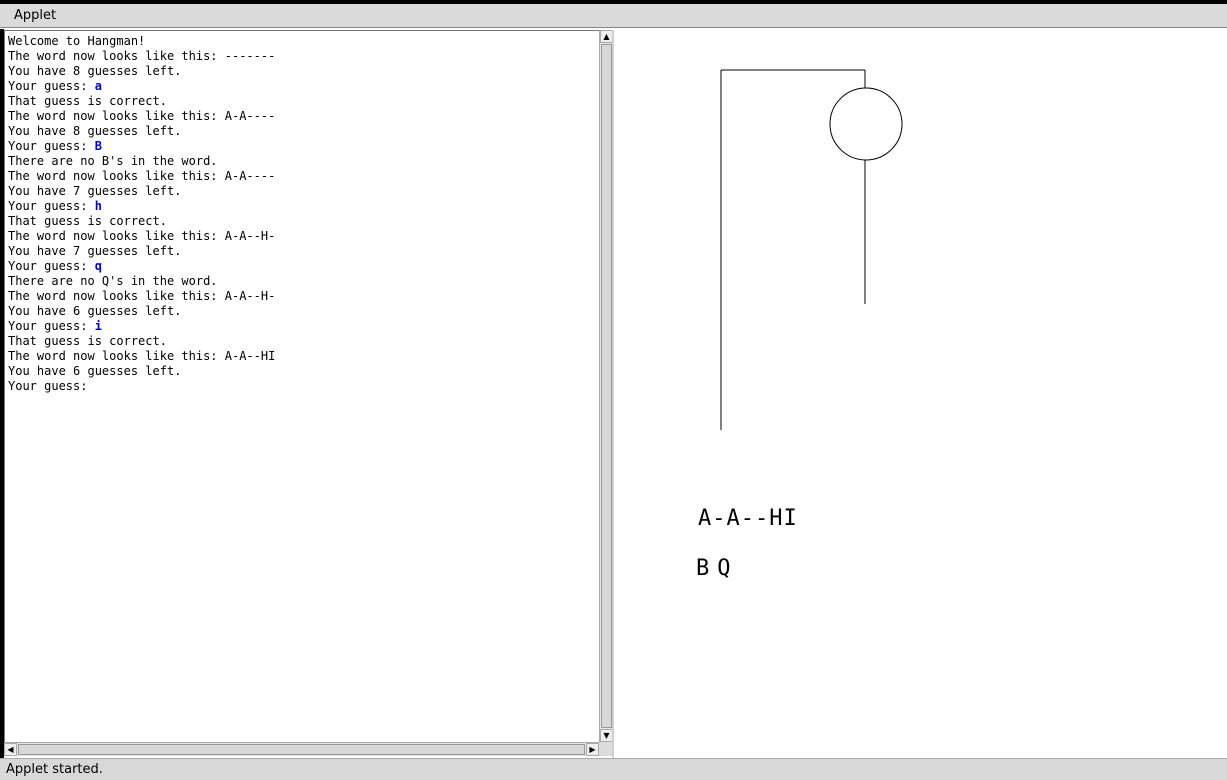  What do you see at coordinates (748, 518) in the screenshot?
I see `word-display: A-A--HI` at bounding box center [748, 518].